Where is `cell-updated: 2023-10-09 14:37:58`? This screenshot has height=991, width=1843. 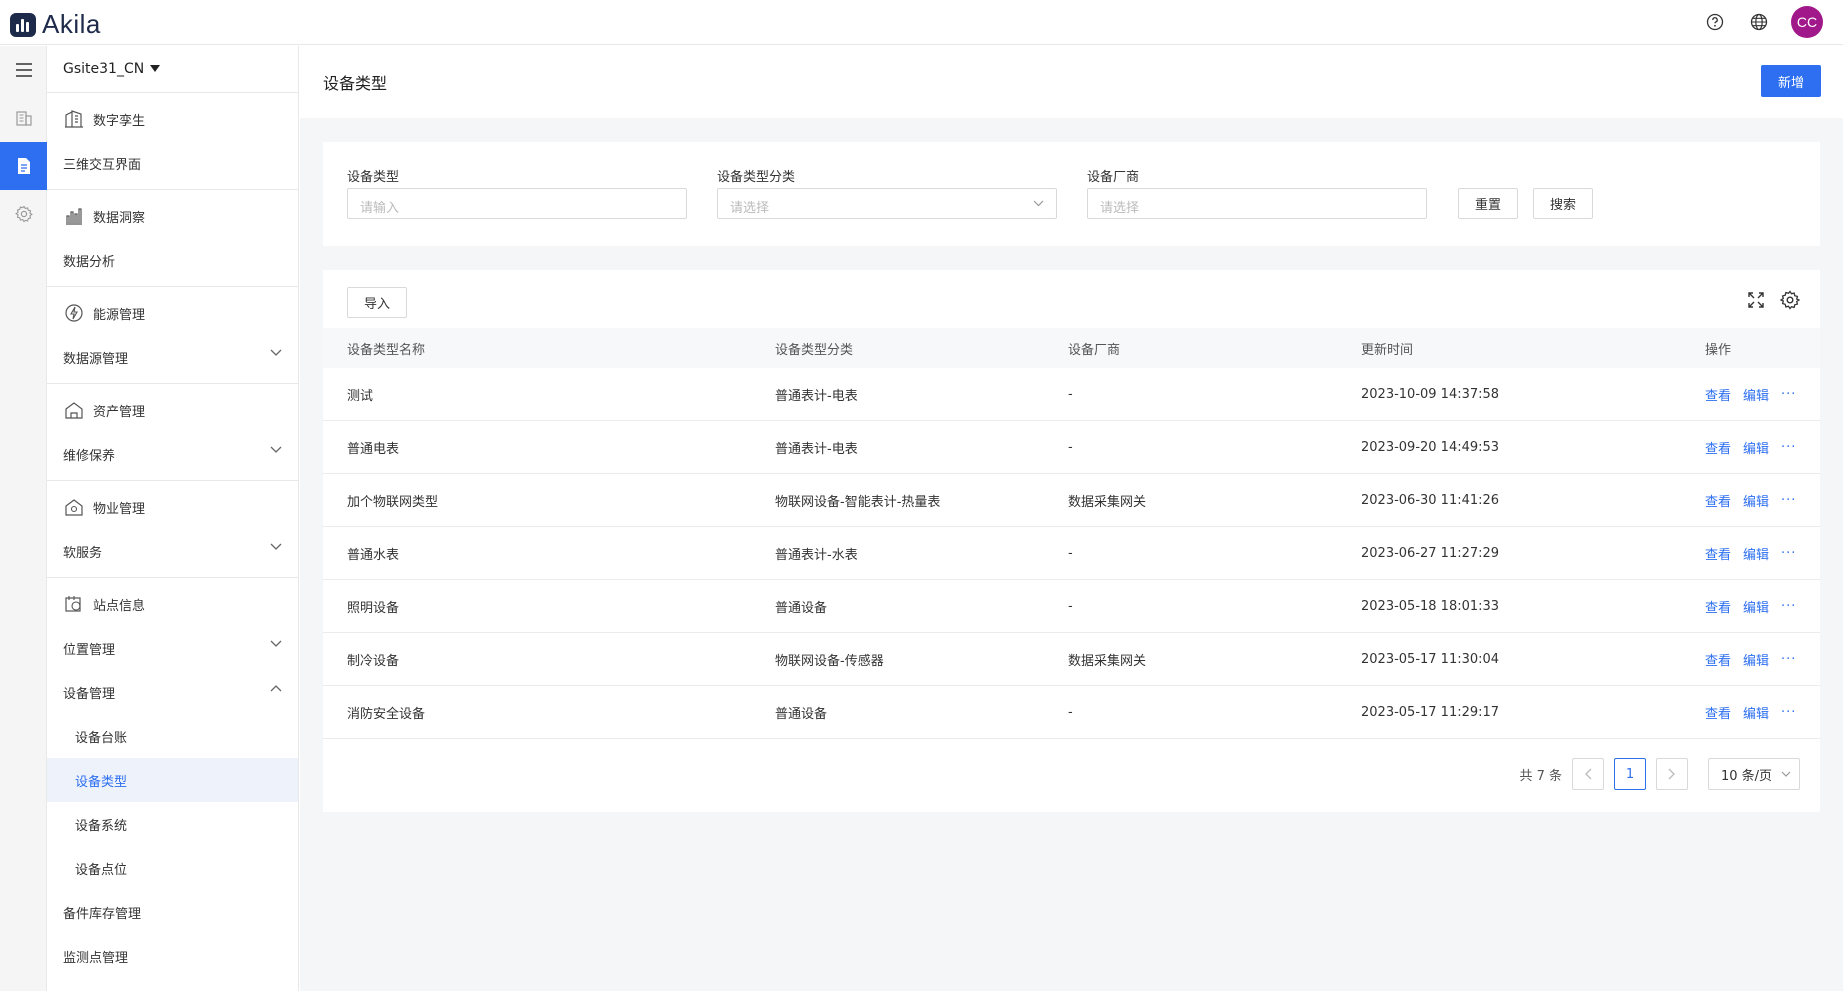 cell-updated: 2023-10-09 14:37:58 is located at coordinates (1430, 394).